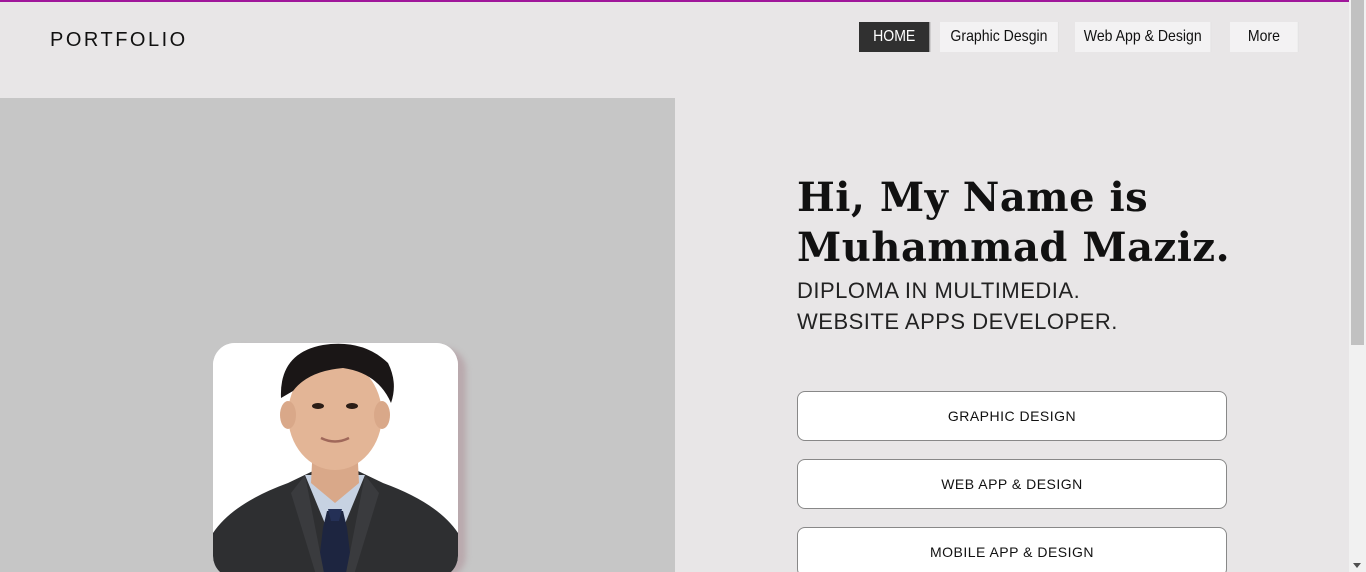 The image size is (1366, 572). What do you see at coordinates (957, 321) in the screenshot?
I see `hero-subtitle-line2: WEBSITE APPS DEVELOPER.` at bounding box center [957, 321].